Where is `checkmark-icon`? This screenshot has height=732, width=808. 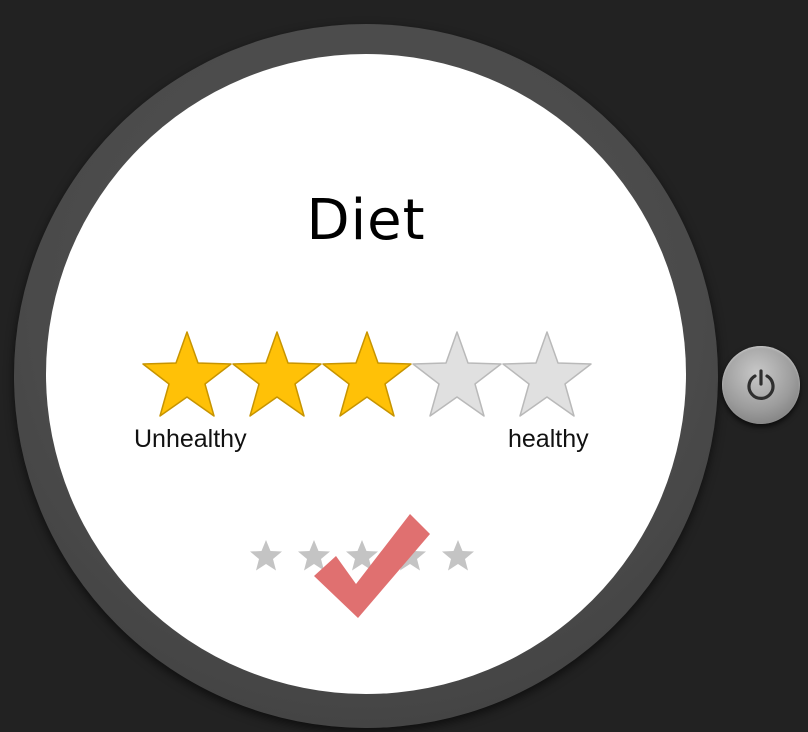 checkmark-icon is located at coordinates (372, 566).